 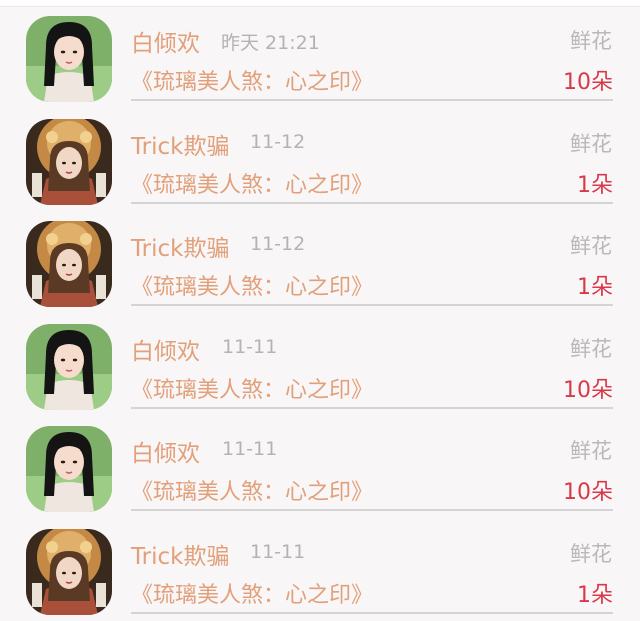 I want to click on send-time: 昨天 21:21, so click(x=270, y=41).